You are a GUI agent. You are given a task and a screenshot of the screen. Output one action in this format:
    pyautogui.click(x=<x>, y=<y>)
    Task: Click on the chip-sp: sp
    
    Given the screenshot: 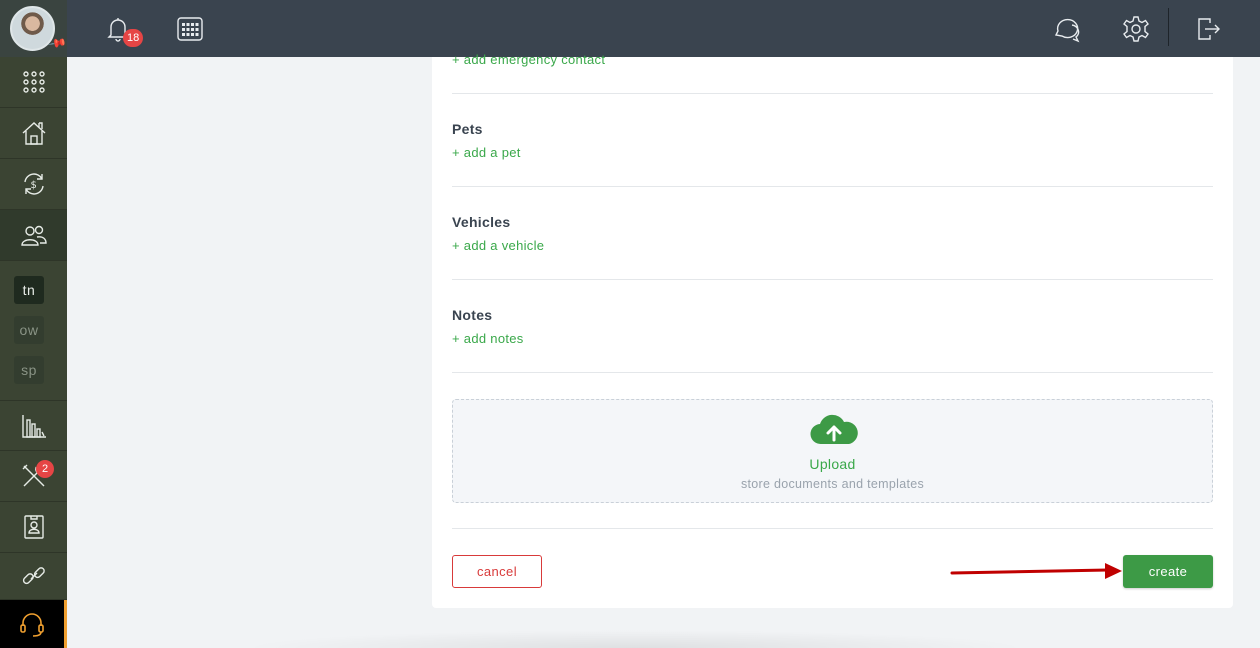 What is the action you would take?
    pyautogui.click(x=29, y=370)
    